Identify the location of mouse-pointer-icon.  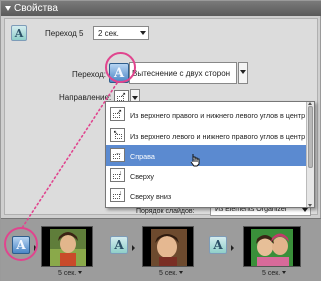
(195, 160).